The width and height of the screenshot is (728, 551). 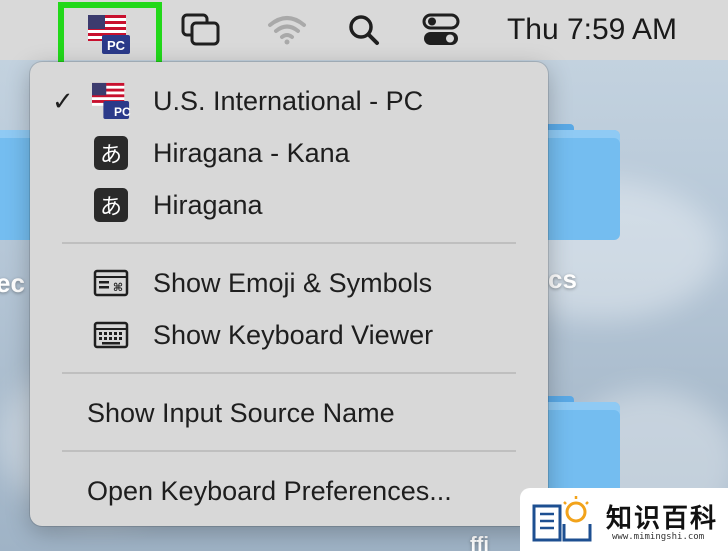 What do you see at coordinates (201, 30) in the screenshot?
I see `window-switcher-icon` at bounding box center [201, 30].